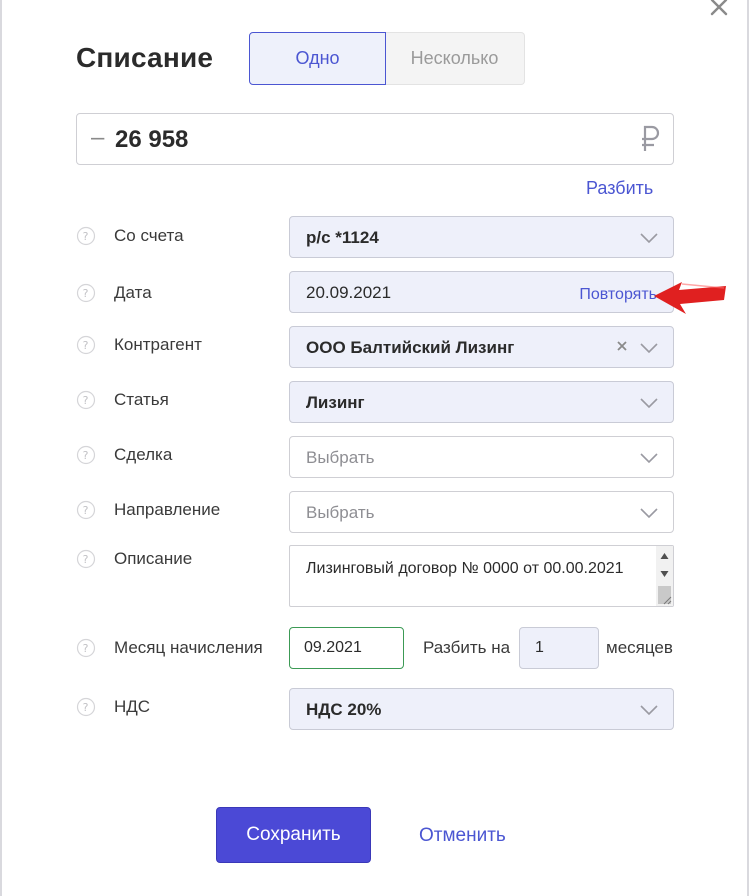  What do you see at coordinates (188, 647) in the screenshot?
I see `accrual-month-label: Месяц начисления` at bounding box center [188, 647].